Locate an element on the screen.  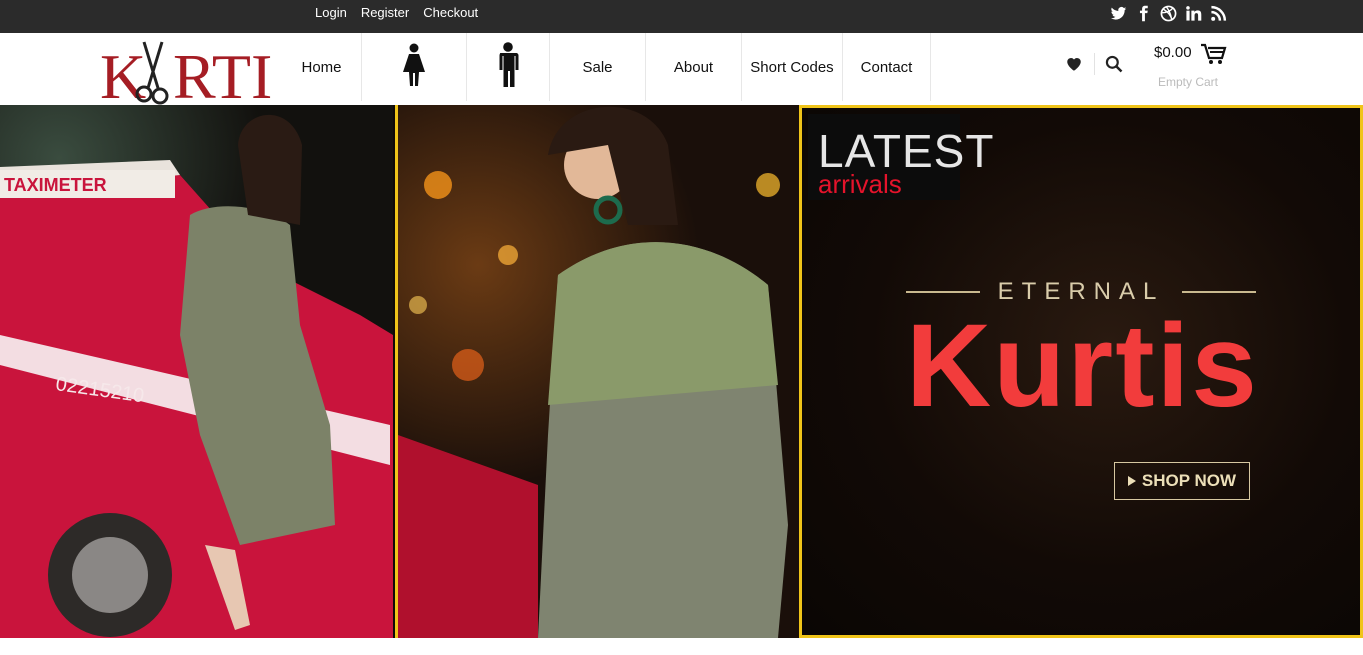
taximeter-sign: TAXIMETER is located at coordinates (55, 185).